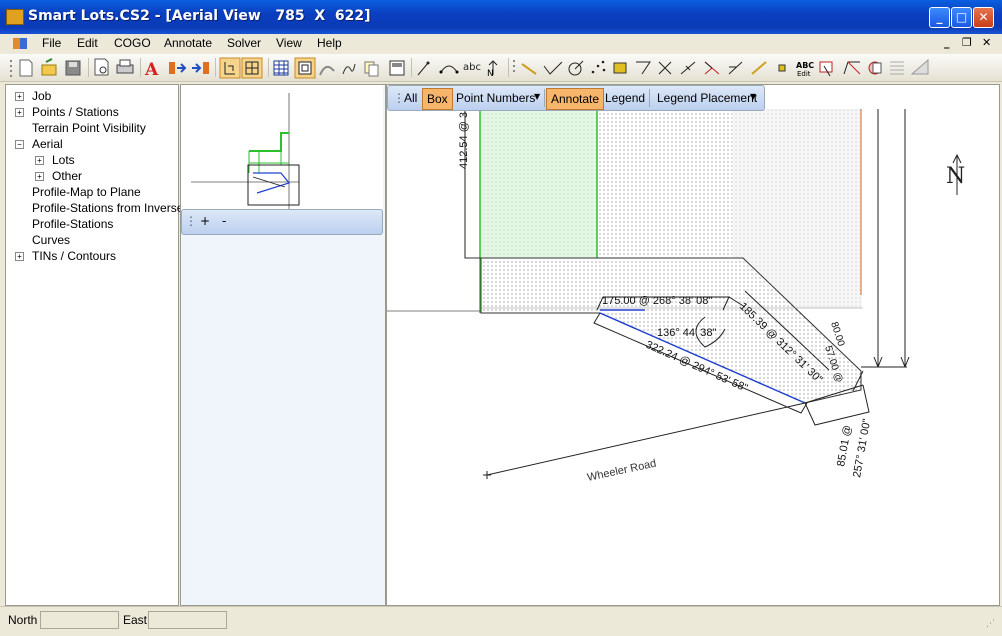 This screenshot has width=1002, height=636. Describe the element at coordinates (862, 448) in the screenshot. I see `dim-label-bottom-2: 257° 31' 00"` at that location.